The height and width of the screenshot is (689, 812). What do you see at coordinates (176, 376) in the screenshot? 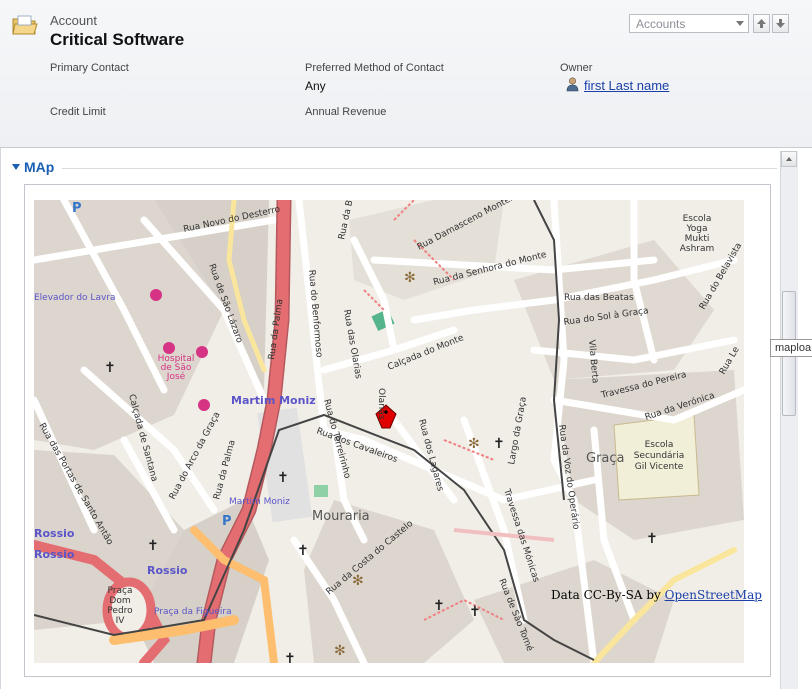
I see `map-label: José` at bounding box center [176, 376].